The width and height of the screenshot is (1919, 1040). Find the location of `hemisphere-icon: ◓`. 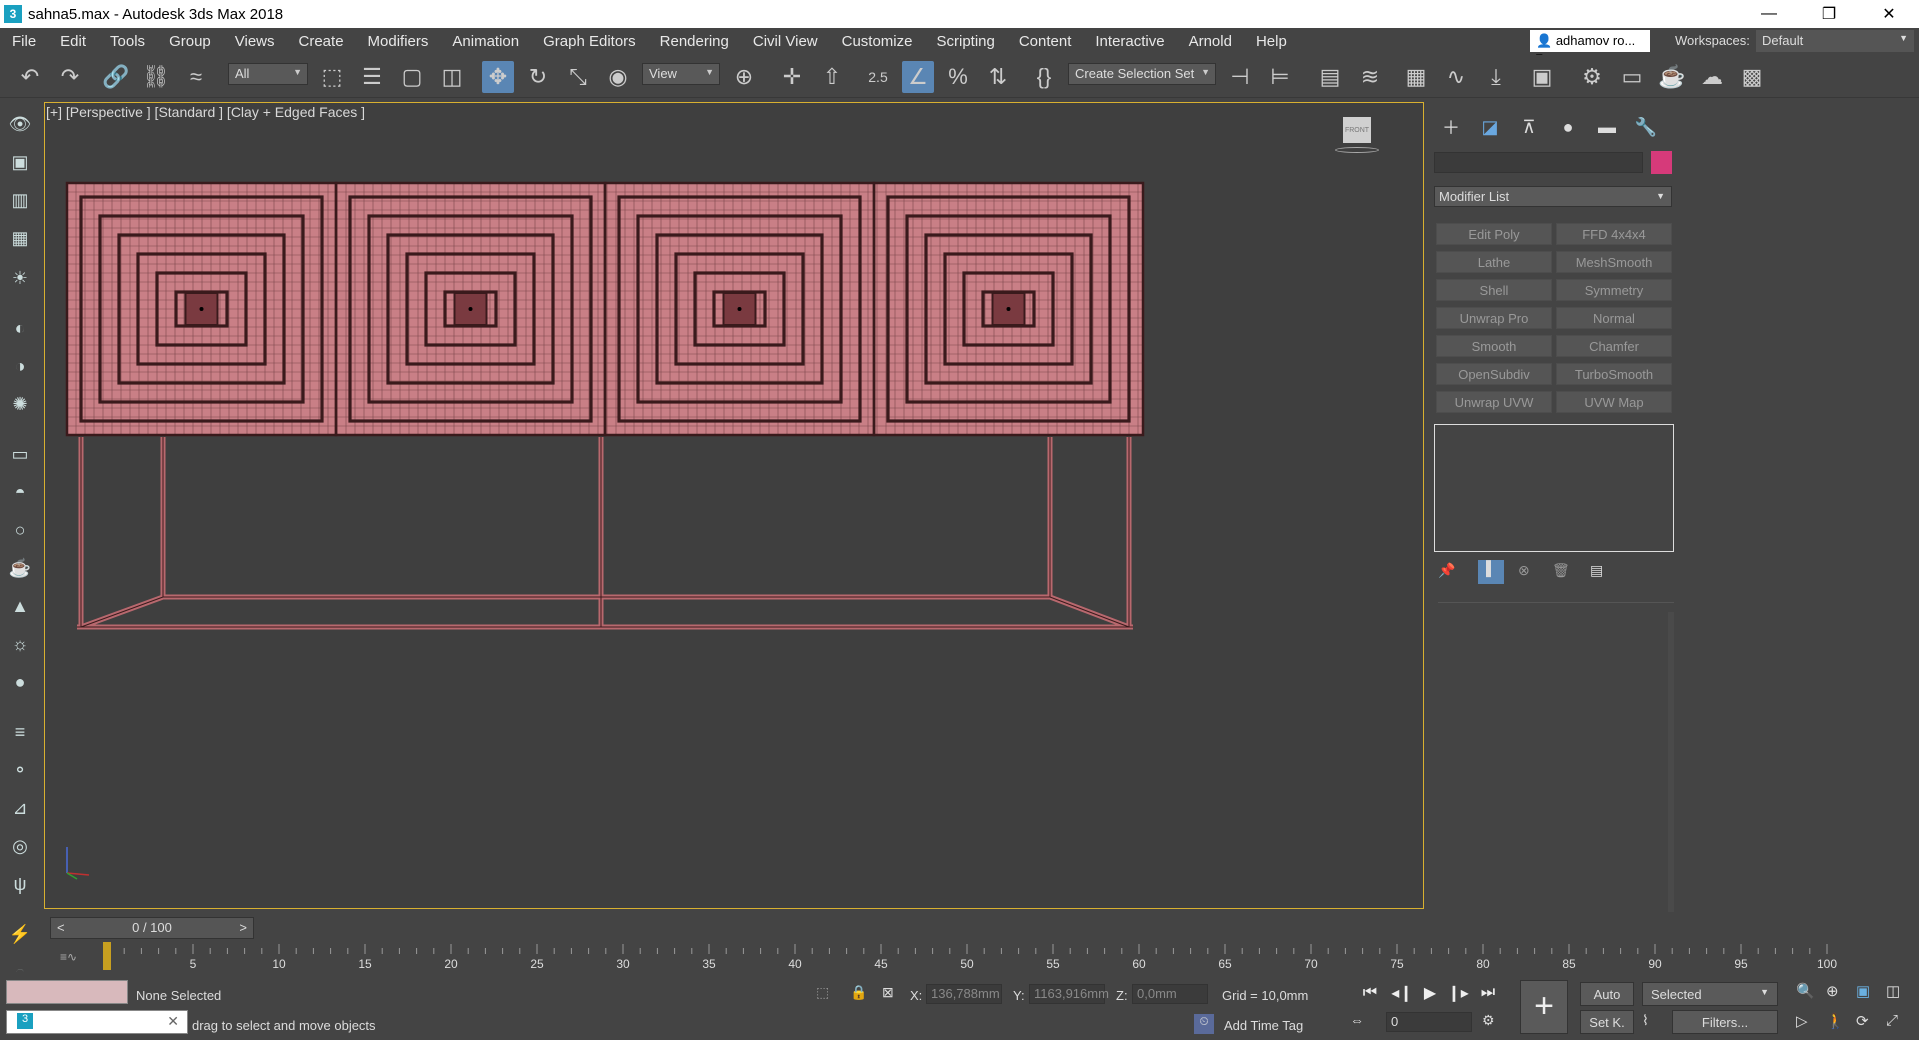

hemisphere-icon: ◓ is located at coordinates (20, 492).